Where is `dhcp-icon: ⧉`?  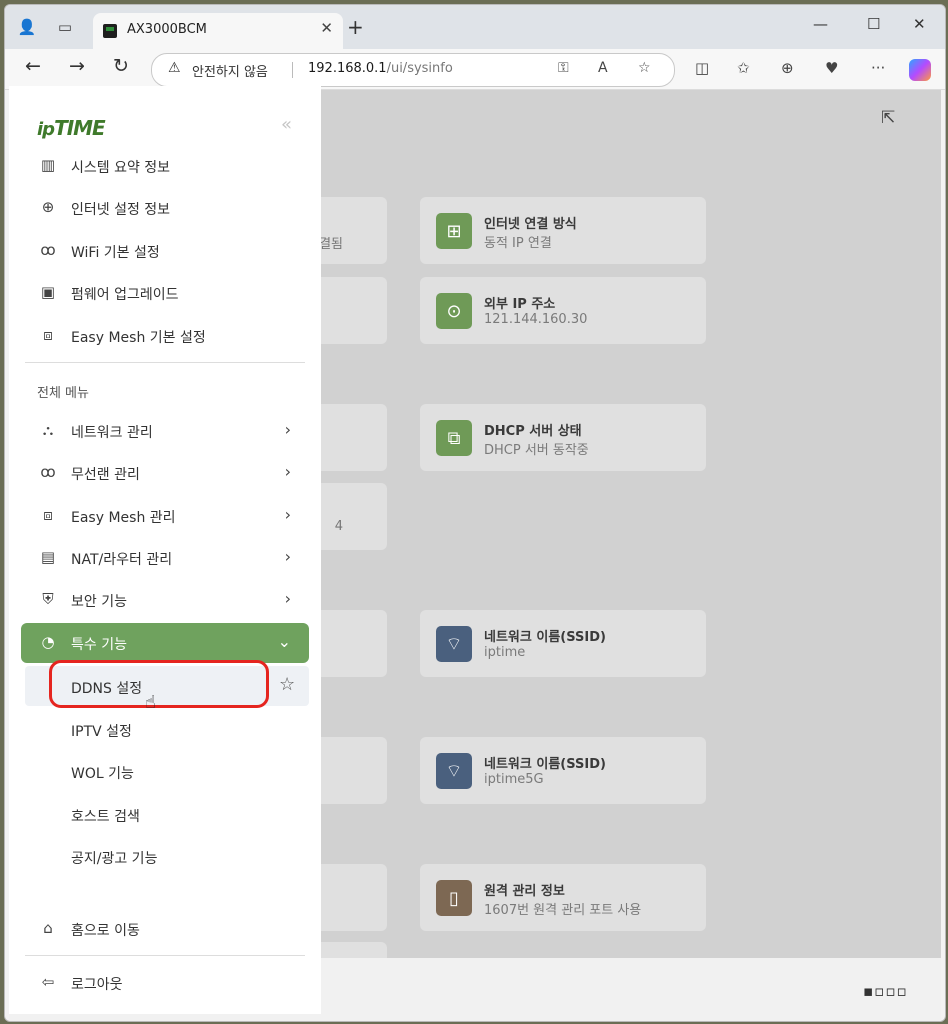
dhcp-icon: ⧉ is located at coordinates (454, 438).